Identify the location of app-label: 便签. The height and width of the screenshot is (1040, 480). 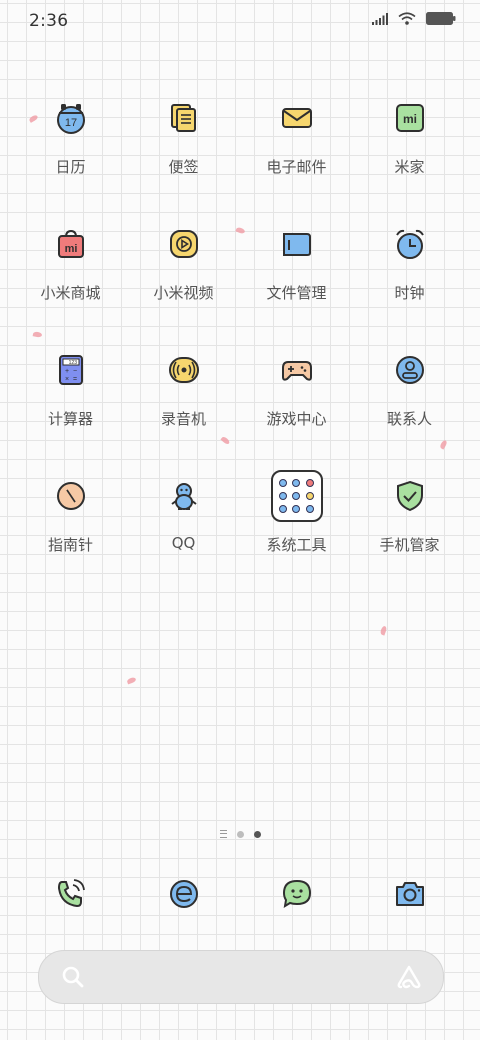
(183, 167).